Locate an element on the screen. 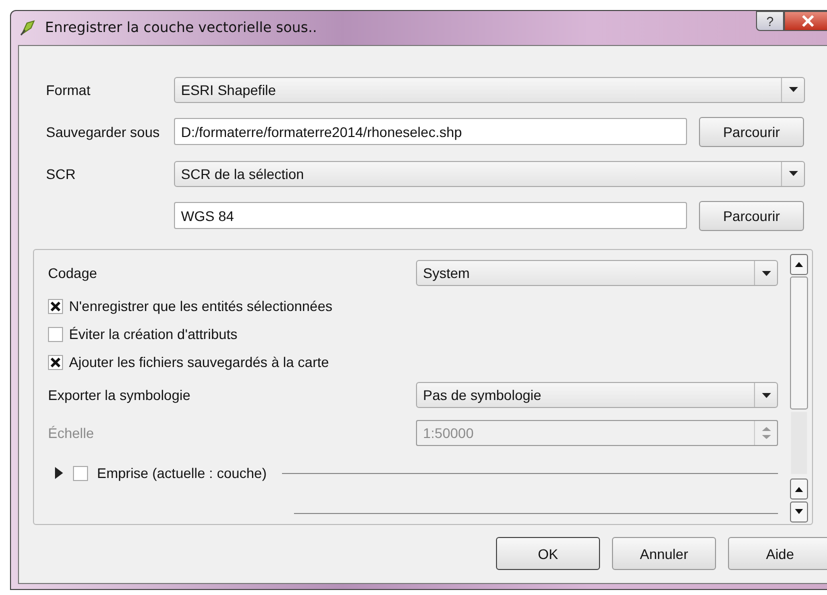 The width and height of the screenshot is (827, 595). close-icon is located at coordinates (808, 21).